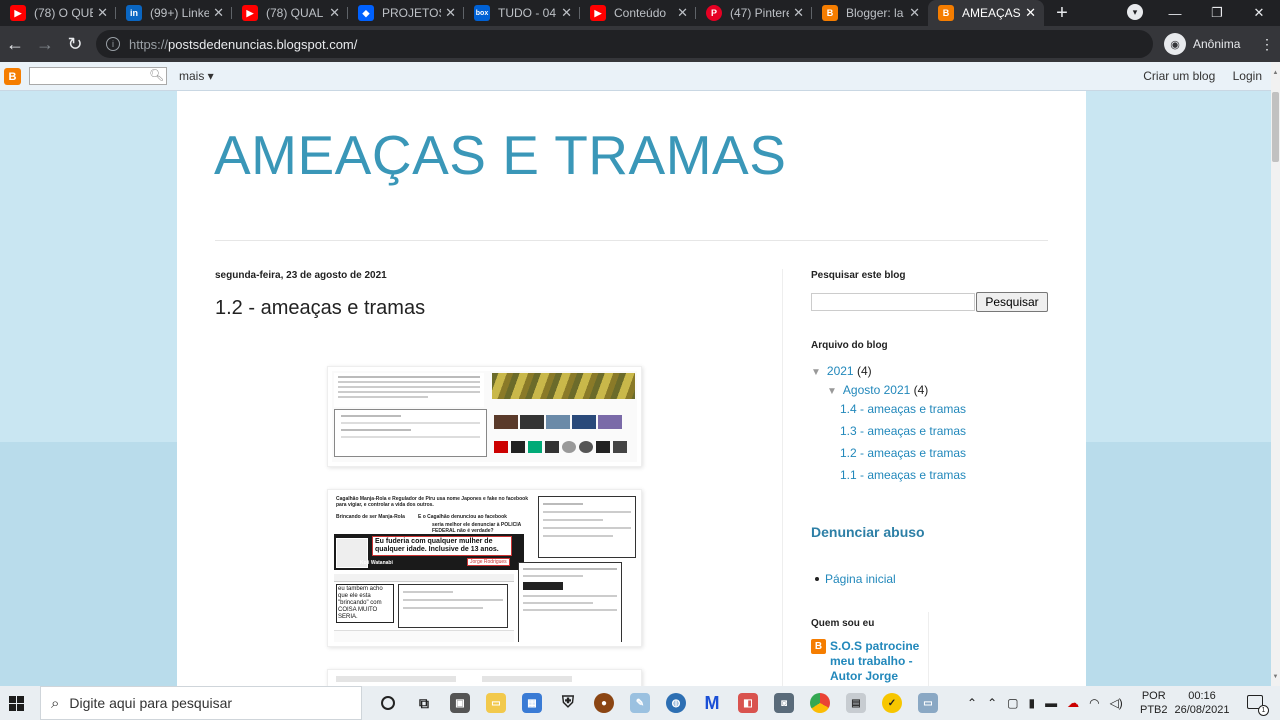 Image resolution: width=1280 pixels, height=720 pixels. What do you see at coordinates (16, 703) in the screenshot?
I see `start-button` at bounding box center [16, 703].